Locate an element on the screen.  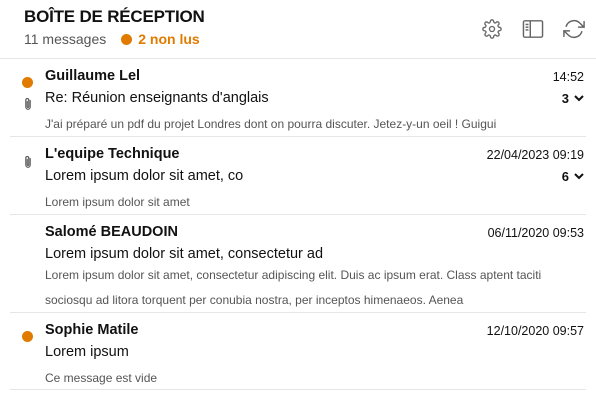
message-sender: Guillaume Lel is located at coordinates (93, 76).